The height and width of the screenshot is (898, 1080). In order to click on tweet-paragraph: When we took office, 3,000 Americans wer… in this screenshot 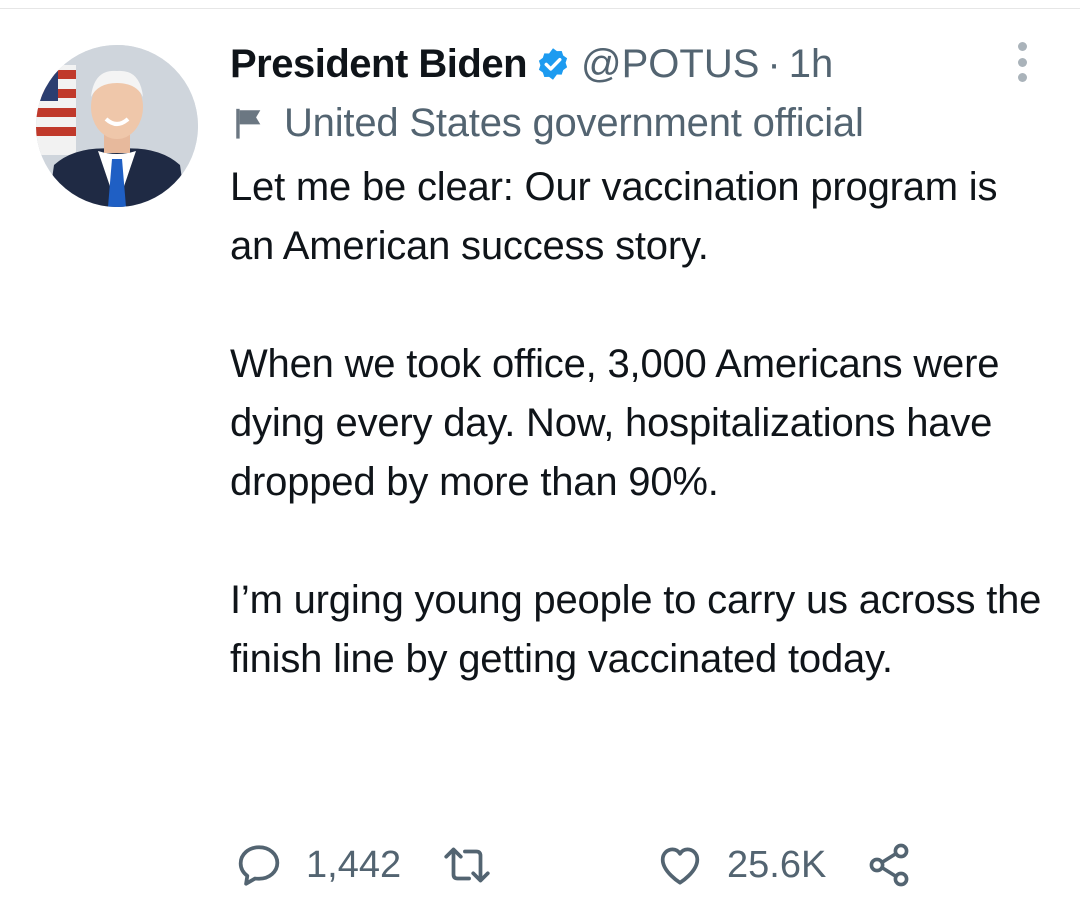, I will do `click(615, 423)`.